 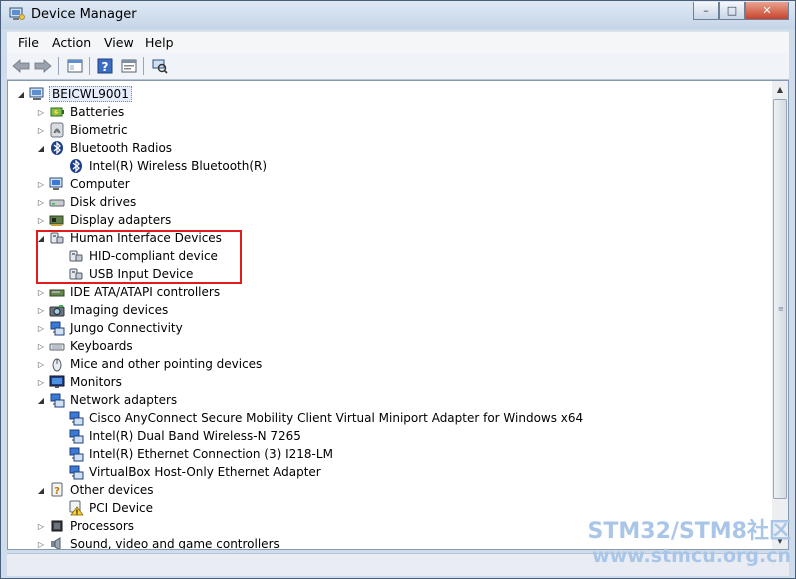 I want to click on tree-device: ! PCI Device, so click(x=104, y=508).